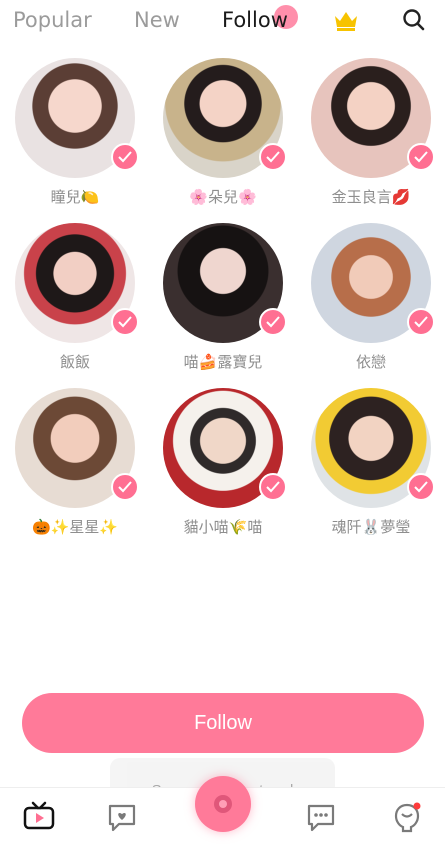  I want to click on user-name: 貓小喵🌾喵, so click(223, 527).